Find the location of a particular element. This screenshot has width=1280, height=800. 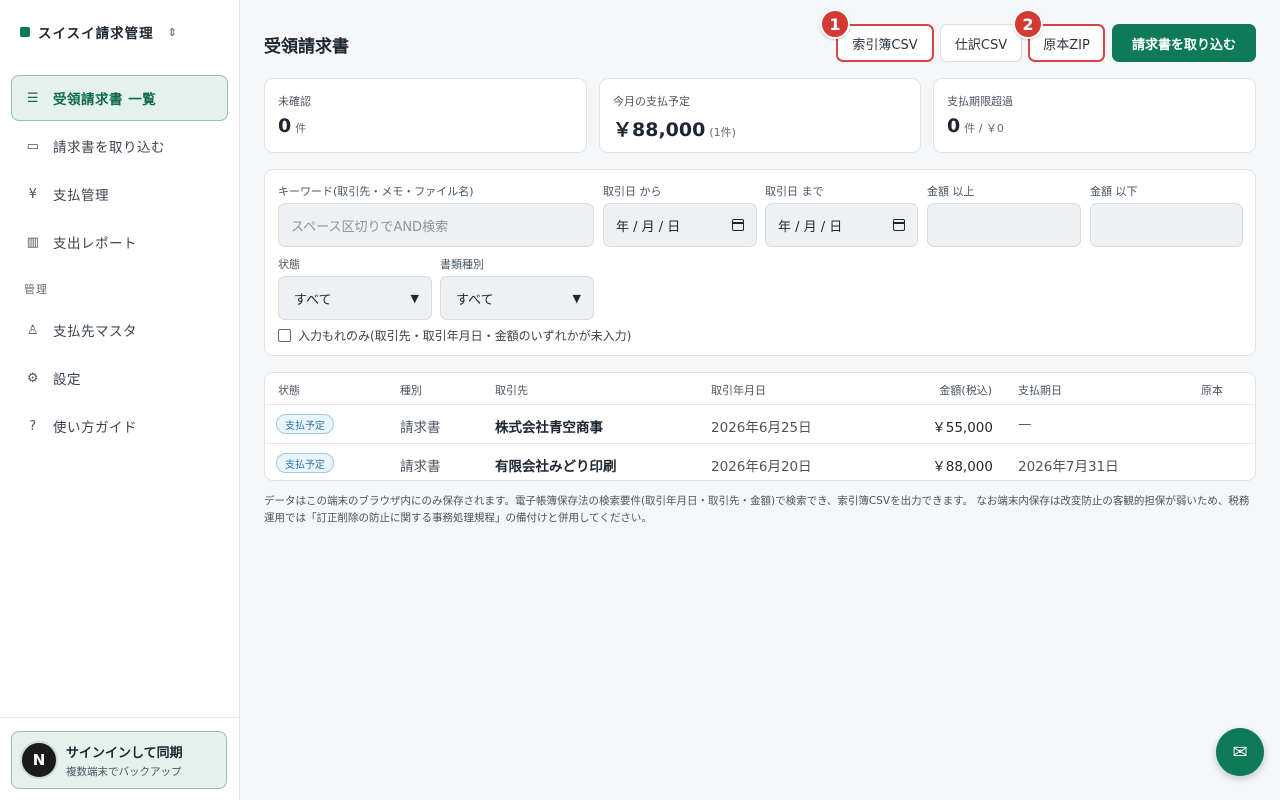

app-brand: スイスイ請求管理 is located at coordinates (96, 34).